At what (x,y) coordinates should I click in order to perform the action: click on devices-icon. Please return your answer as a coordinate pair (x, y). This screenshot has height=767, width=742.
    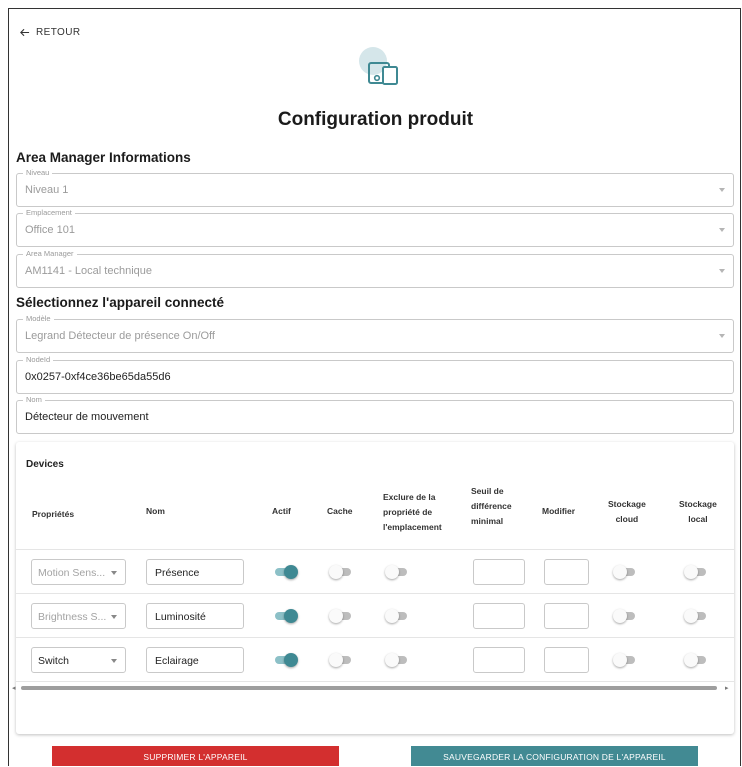
    Looking at the image, I should click on (381, 69).